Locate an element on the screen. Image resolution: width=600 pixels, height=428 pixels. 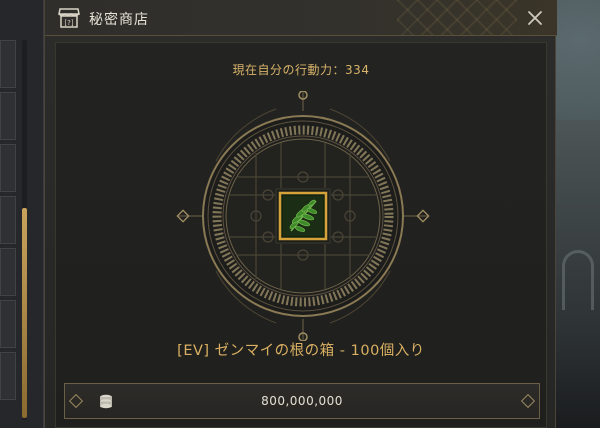
close-icon is located at coordinates (535, 18).